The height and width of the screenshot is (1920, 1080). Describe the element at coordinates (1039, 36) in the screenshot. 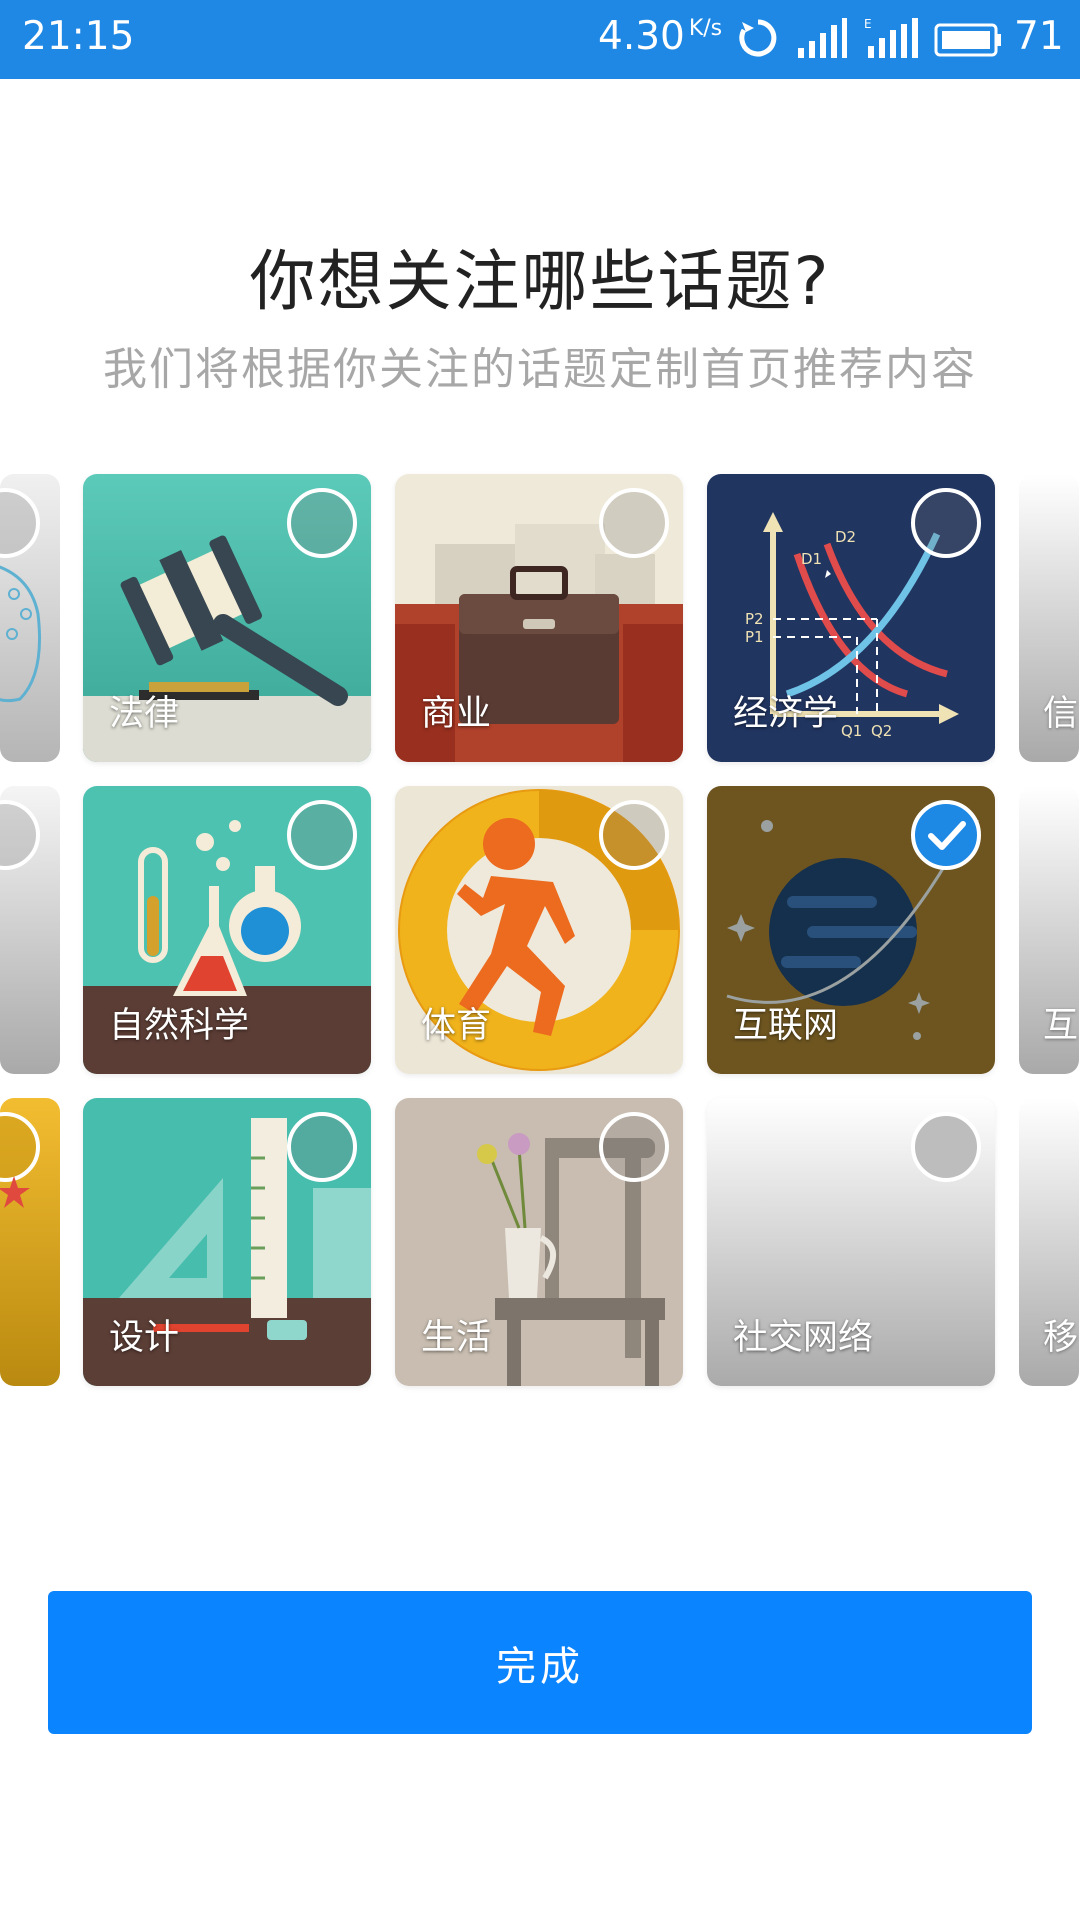

I see `battery-level: 71` at that location.